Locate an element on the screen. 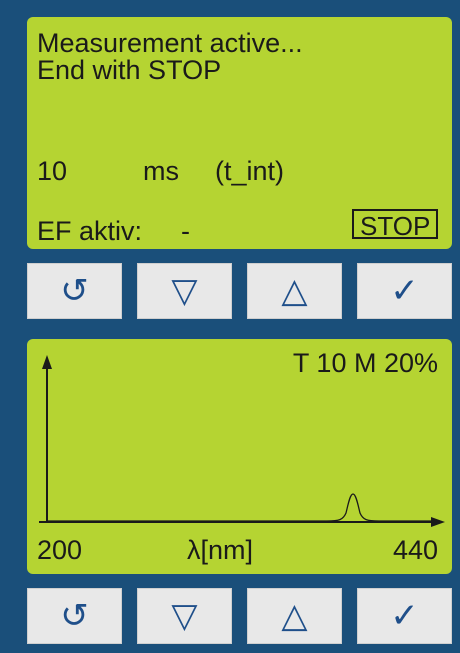  reset-button-bottom: ↺ is located at coordinates (74, 616).